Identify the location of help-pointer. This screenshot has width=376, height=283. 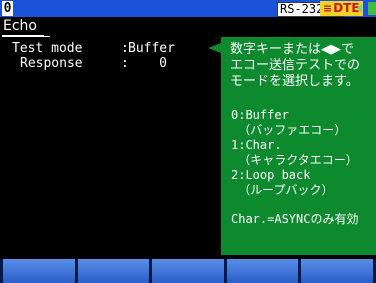
(214, 48).